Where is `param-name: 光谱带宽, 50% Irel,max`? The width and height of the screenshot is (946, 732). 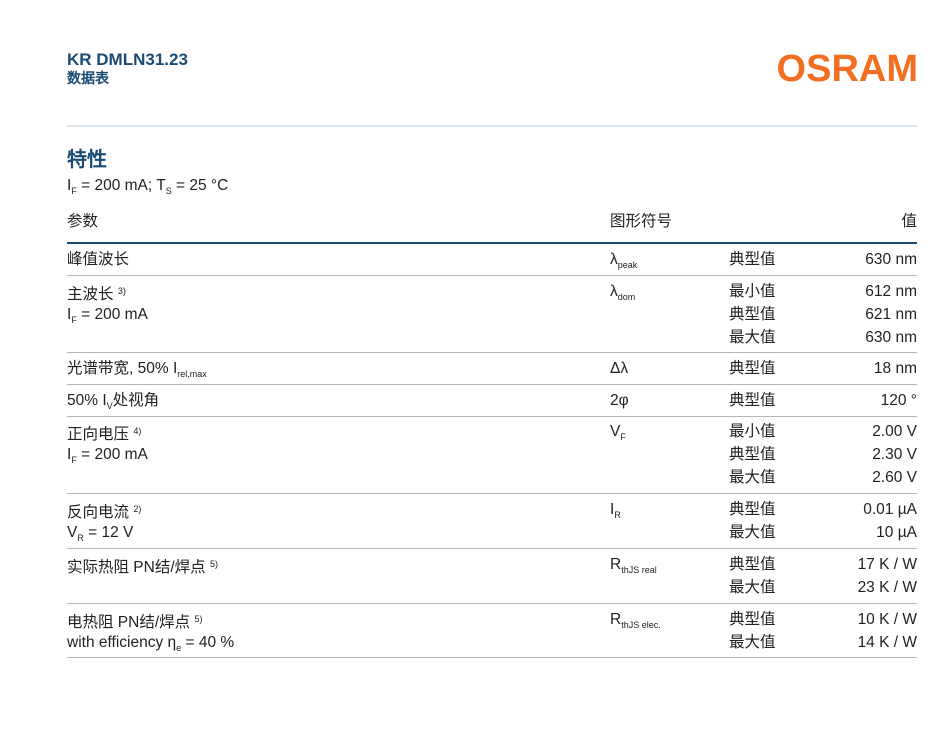
param-name: 光谱带宽, 50% Irel,max is located at coordinates (137, 369).